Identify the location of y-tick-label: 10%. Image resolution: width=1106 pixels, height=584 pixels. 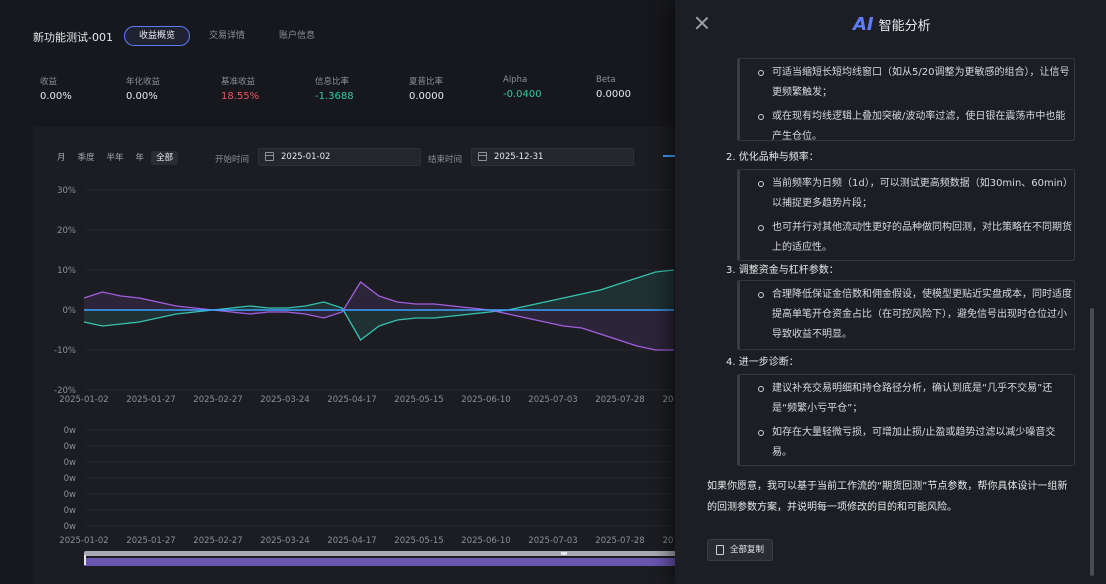
(66, 271).